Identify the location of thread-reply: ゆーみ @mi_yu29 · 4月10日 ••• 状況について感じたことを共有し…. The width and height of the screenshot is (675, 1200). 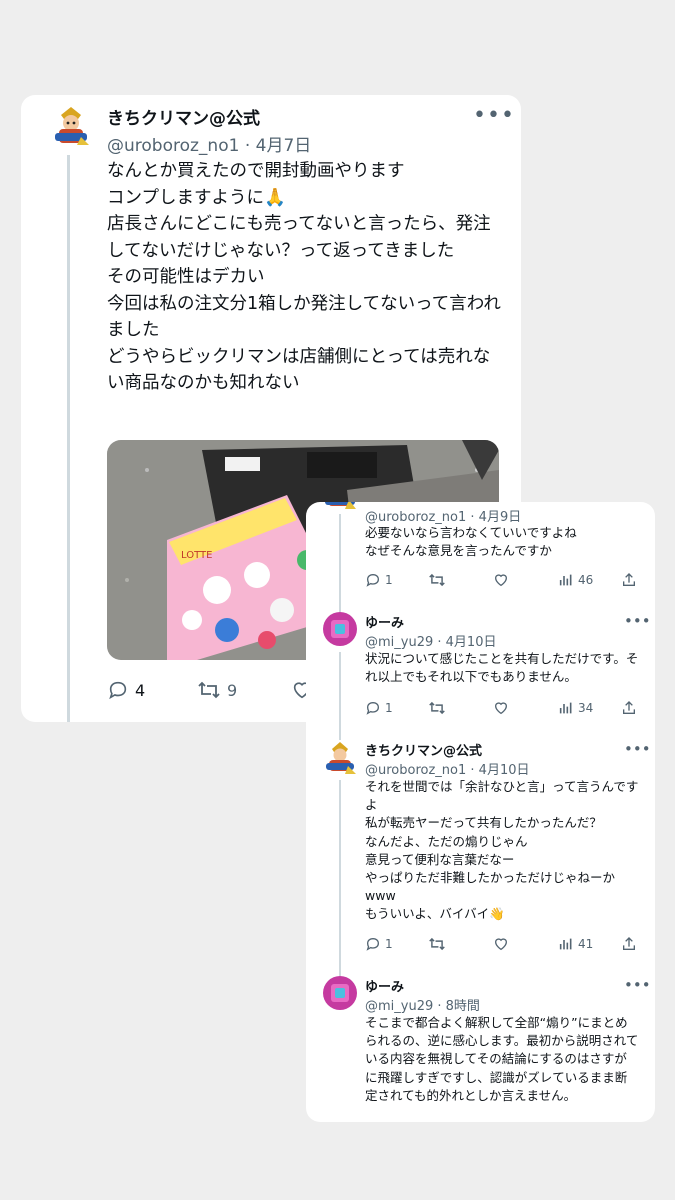
(480, 676).